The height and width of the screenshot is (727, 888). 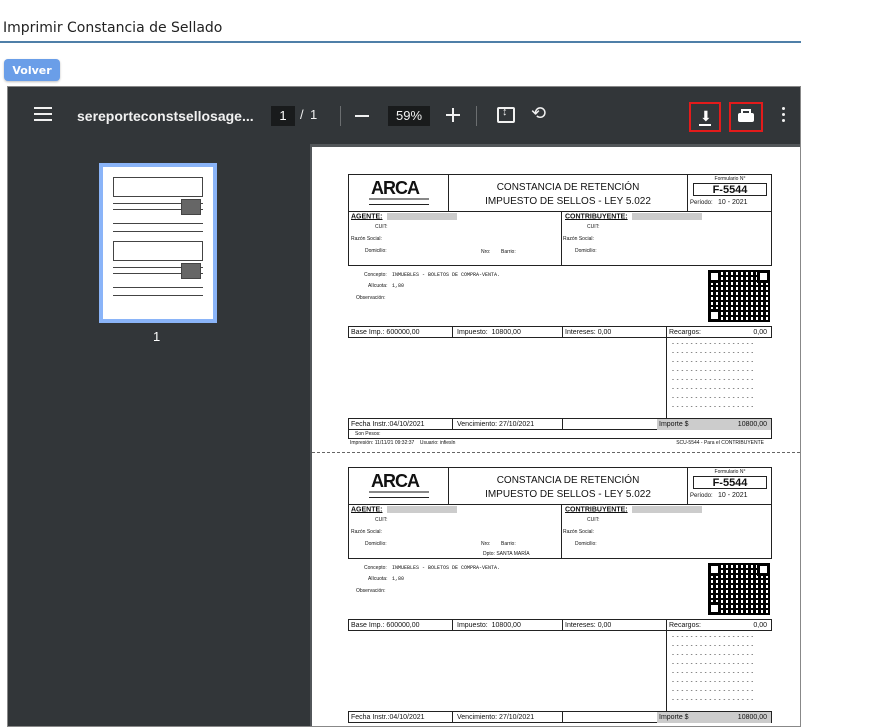 I want to click on cut-line, so click(x=556, y=452).